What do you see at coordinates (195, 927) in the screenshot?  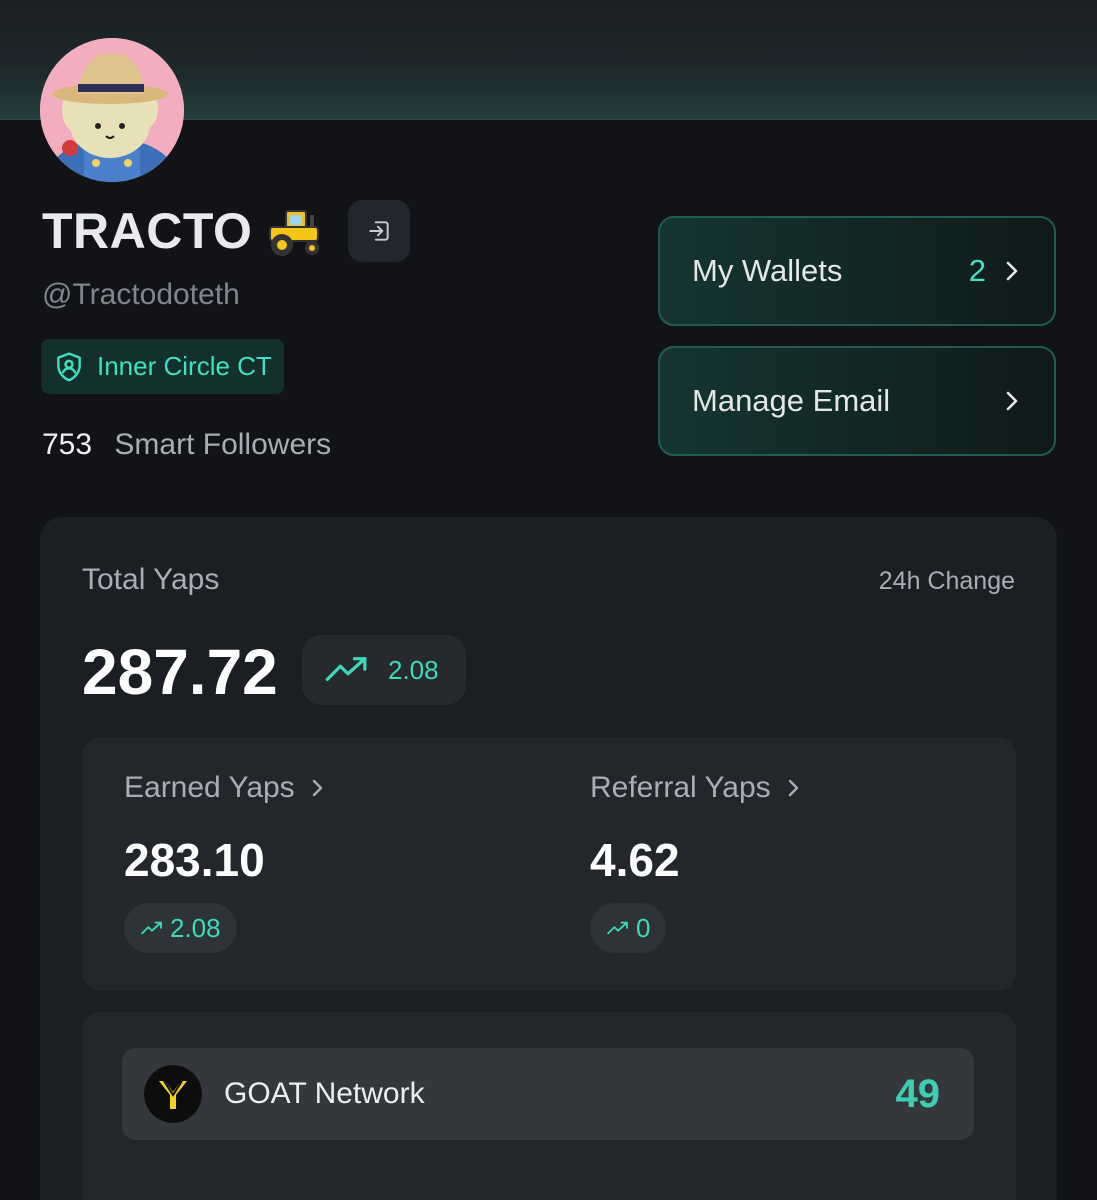 I see `earned-change-value: 2.08` at bounding box center [195, 927].